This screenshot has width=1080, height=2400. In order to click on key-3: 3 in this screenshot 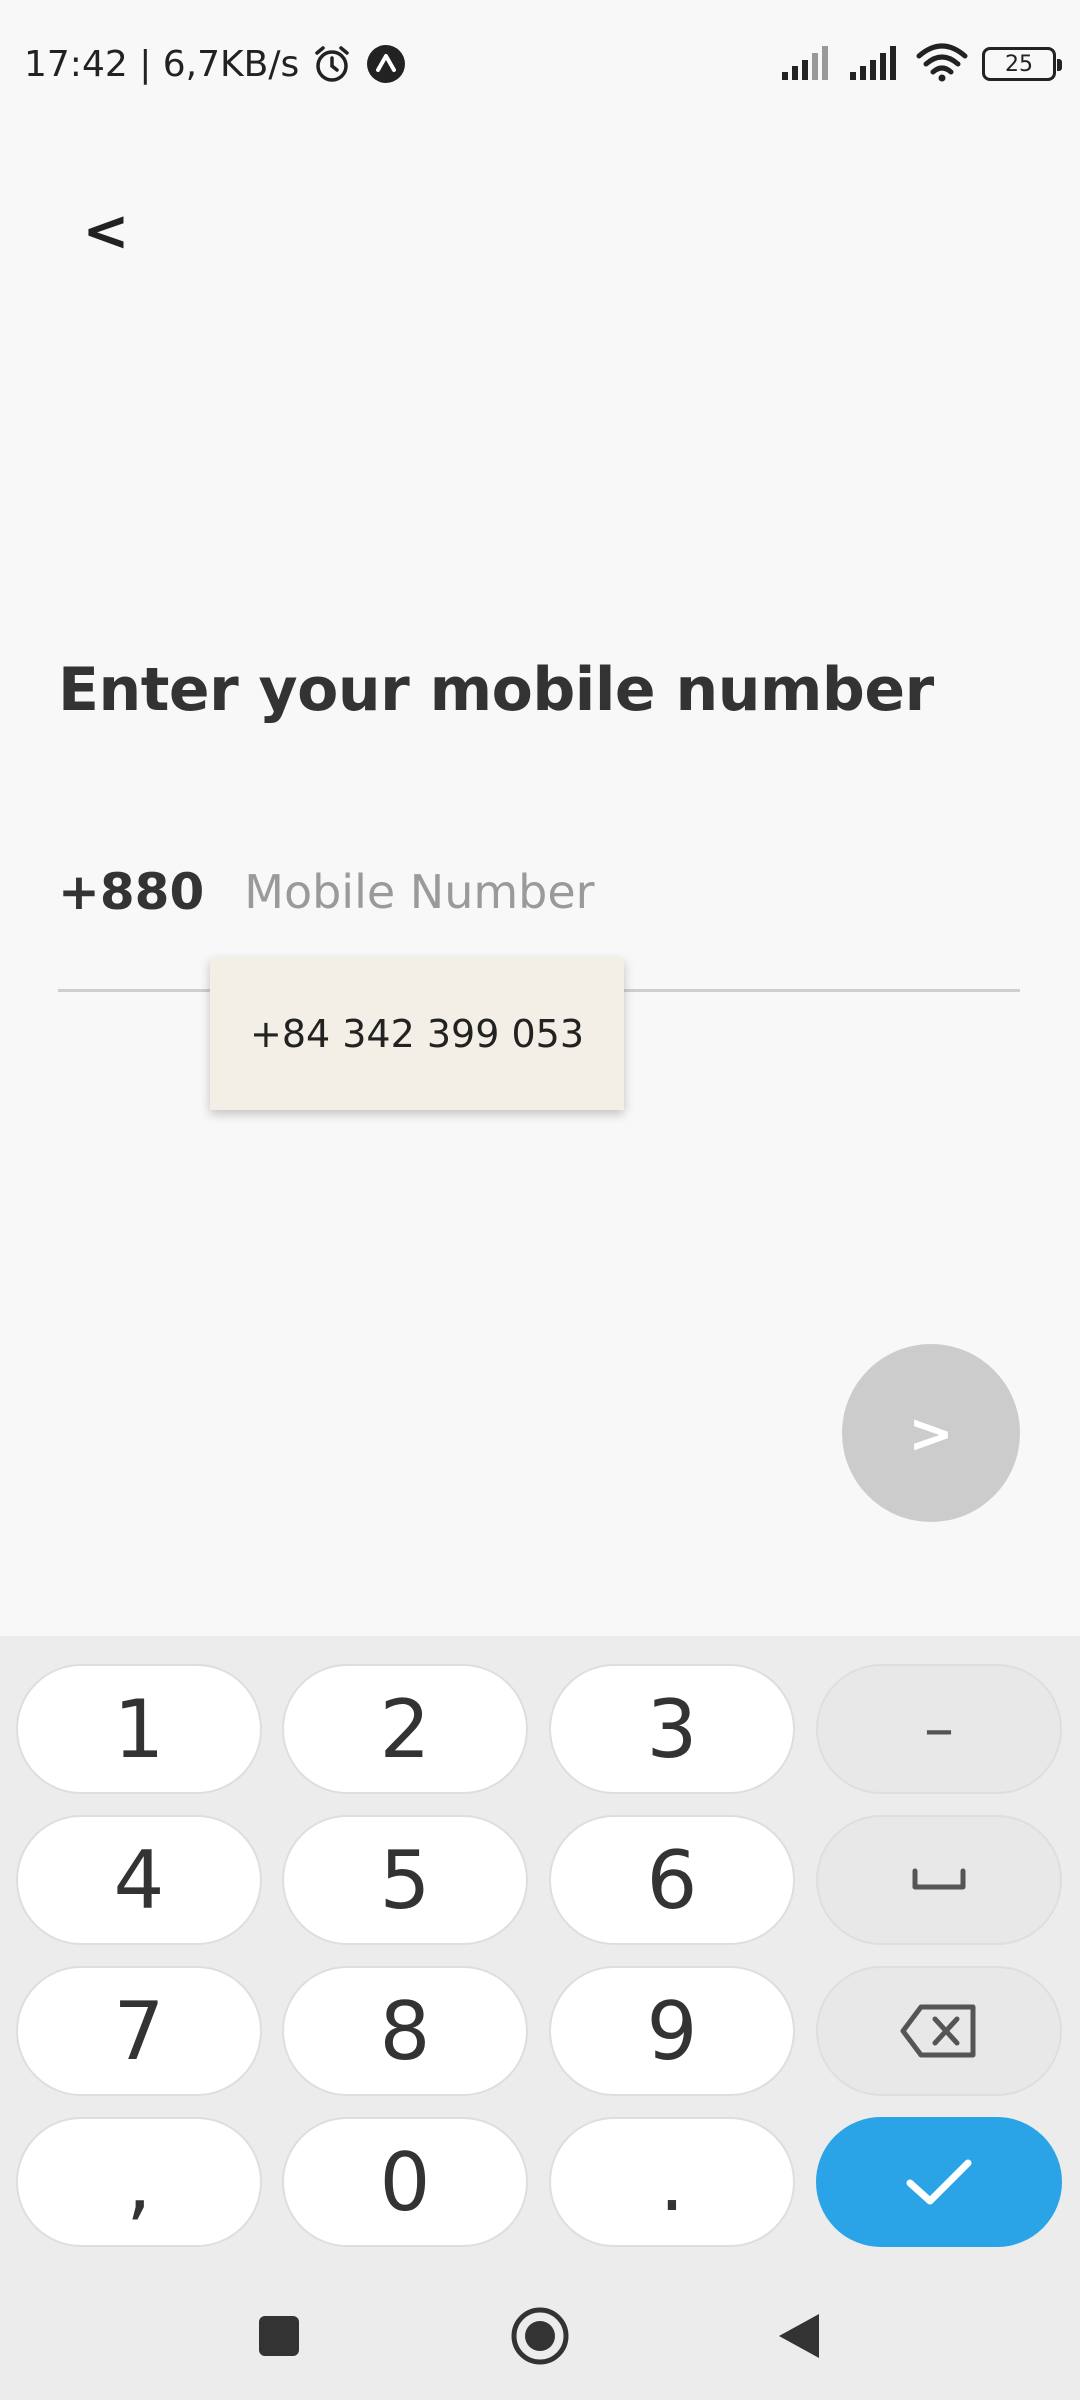, I will do `click(672, 1729)`.